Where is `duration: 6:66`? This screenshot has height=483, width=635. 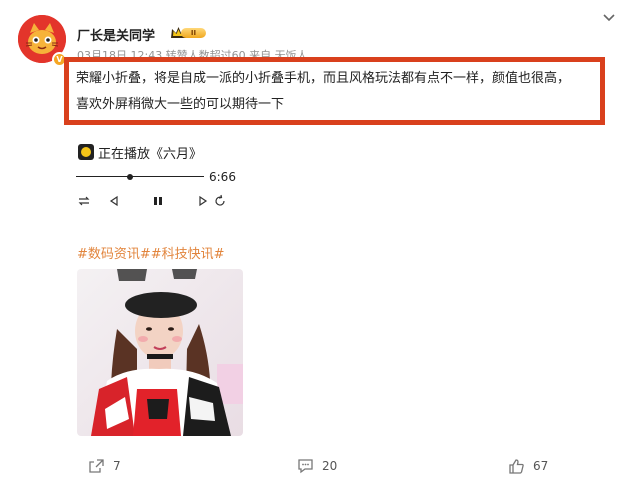
duration: 6:66 is located at coordinates (222, 177).